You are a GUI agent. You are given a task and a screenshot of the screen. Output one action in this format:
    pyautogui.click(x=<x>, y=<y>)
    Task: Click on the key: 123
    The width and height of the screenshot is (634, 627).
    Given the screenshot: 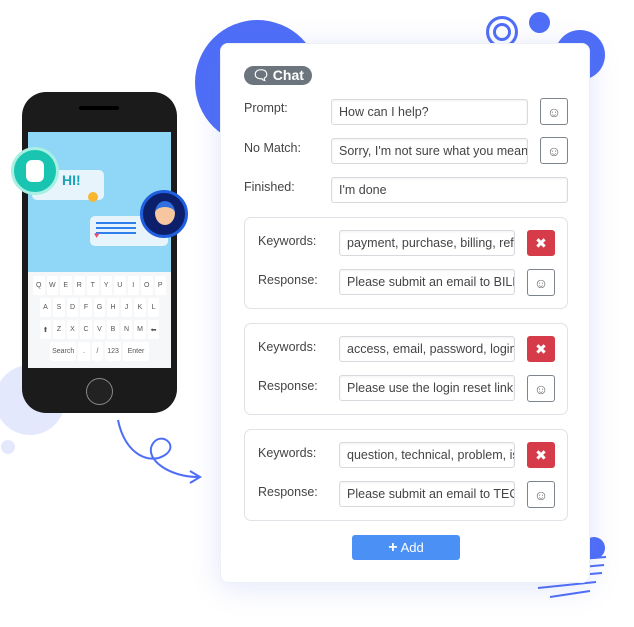 What is the action you would take?
    pyautogui.click(x=113, y=351)
    